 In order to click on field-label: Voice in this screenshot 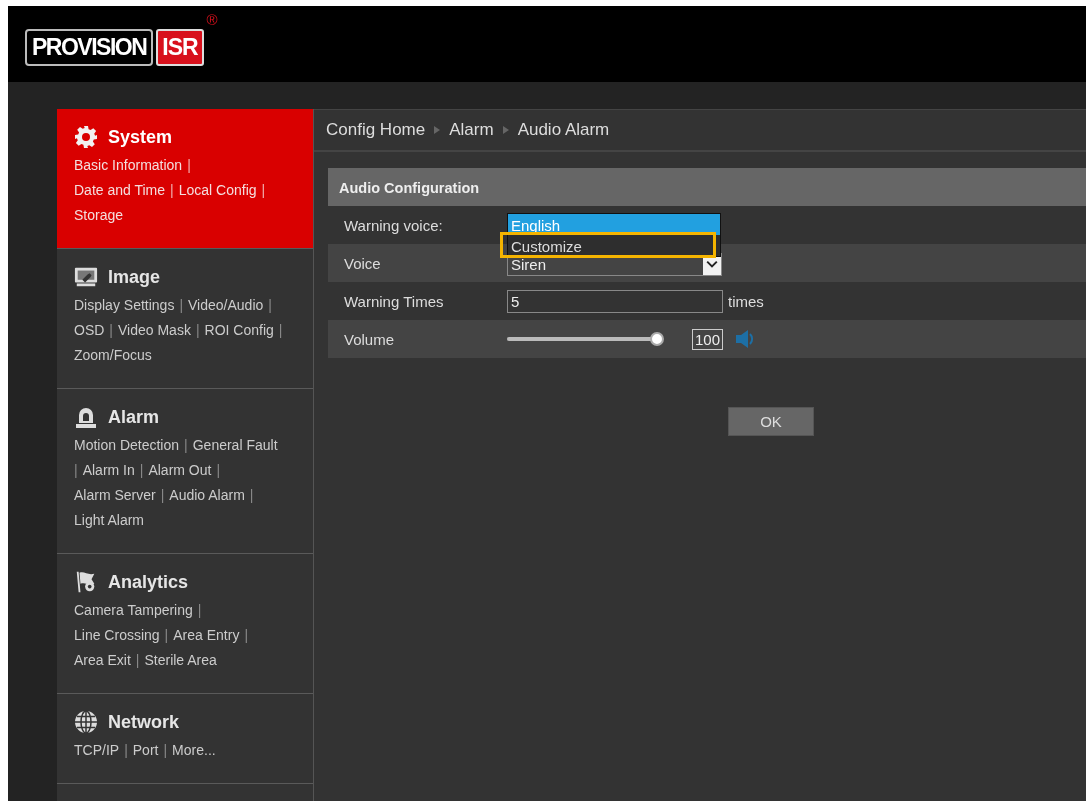, I will do `click(362, 263)`.